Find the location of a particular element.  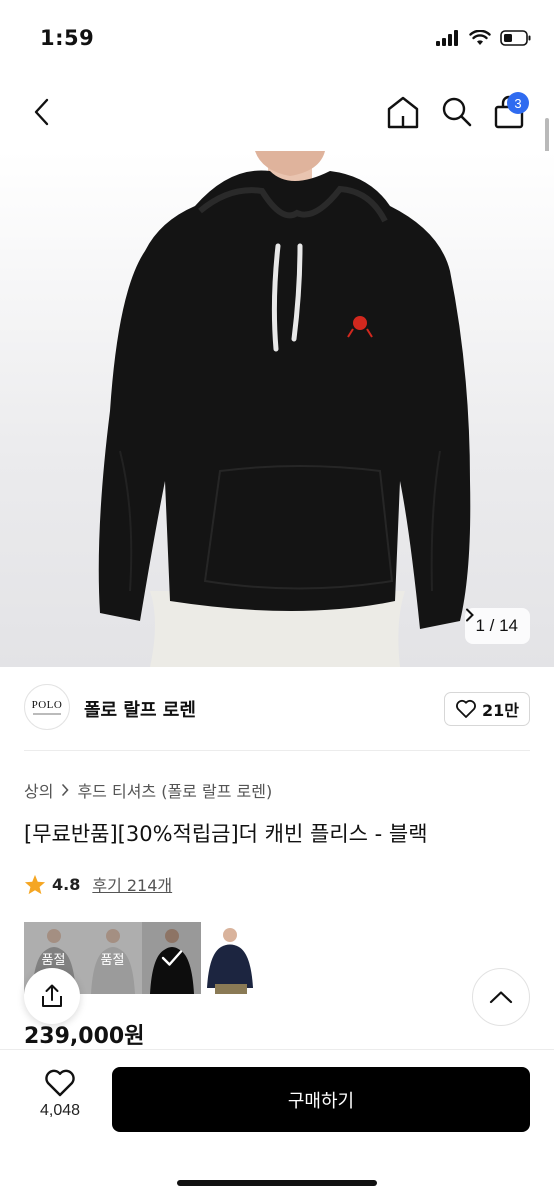

gallery-pager: 1 / 14 is located at coordinates (497, 626).